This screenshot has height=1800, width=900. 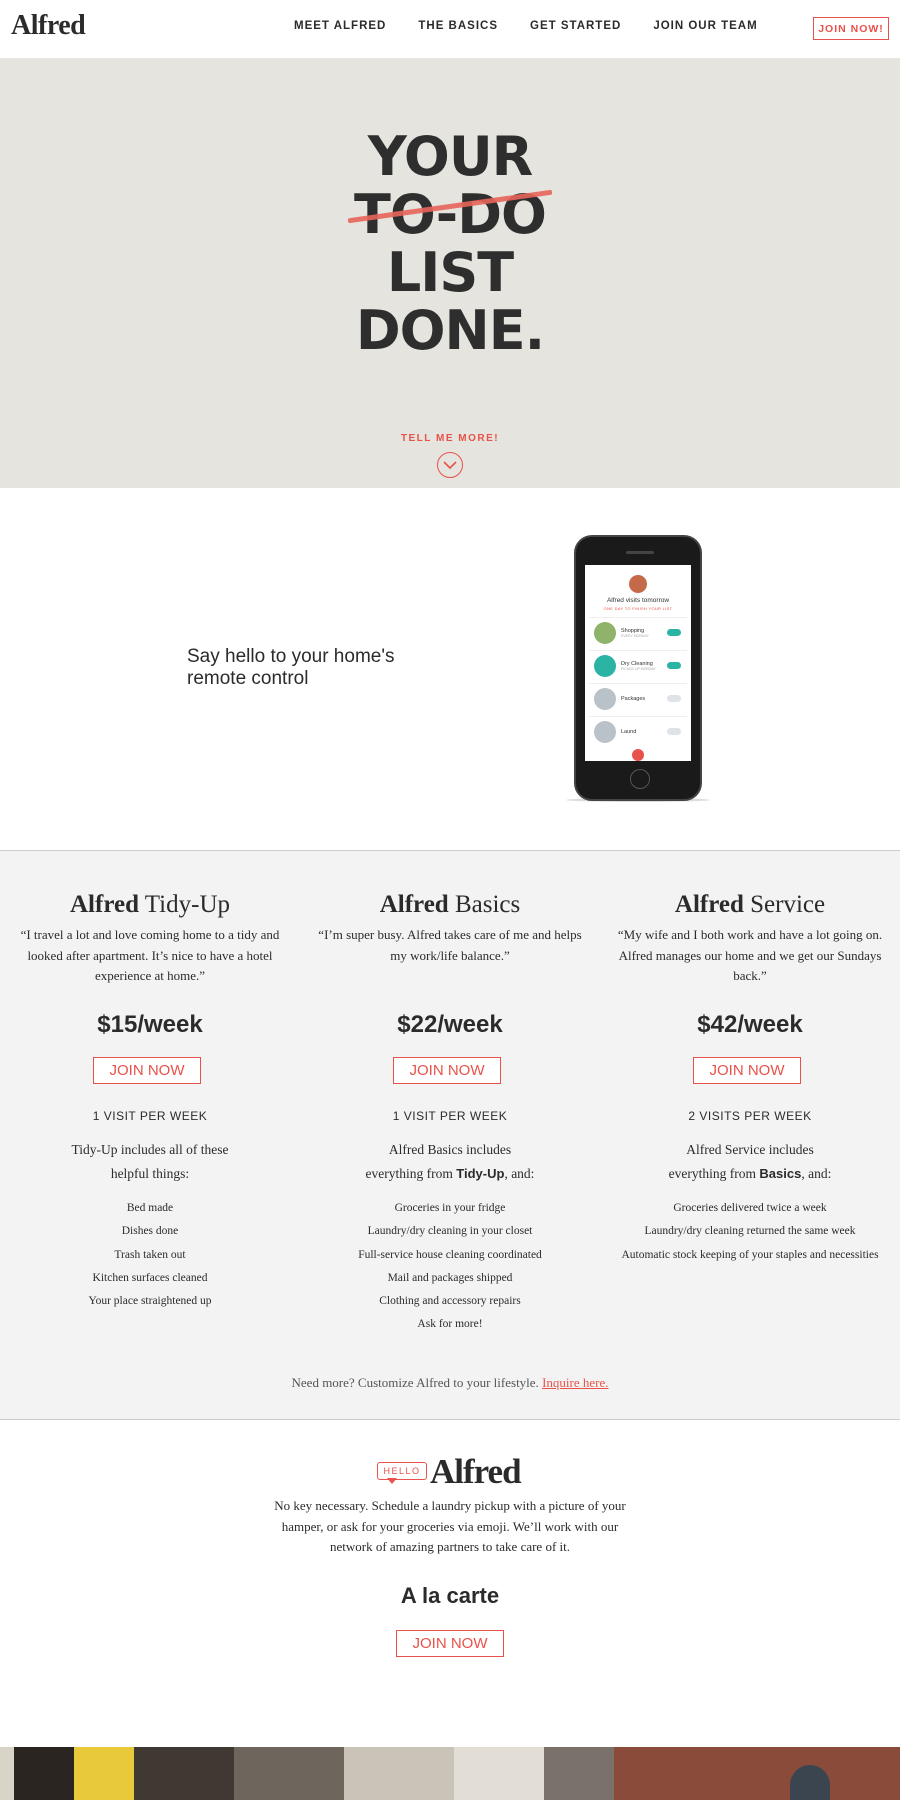 What do you see at coordinates (450, 1208) in the screenshot?
I see `list-item: Groceries in your fridge` at bounding box center [450, 1208].